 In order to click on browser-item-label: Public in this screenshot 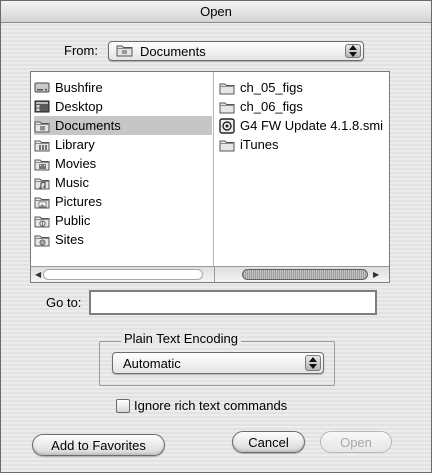, I will do `click(73, 220)`.